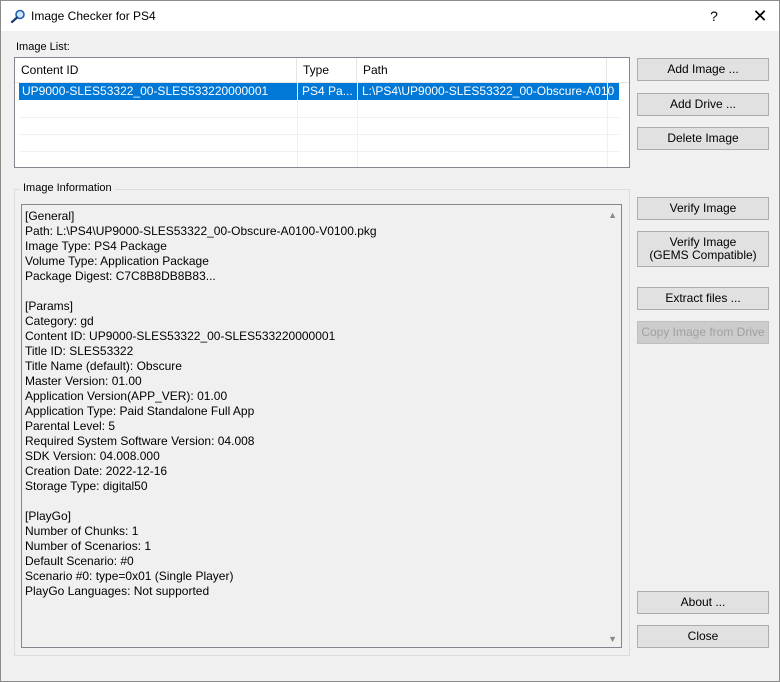 The height and width of the screenshot is (682, 780). I want to click on title-bar: Image Checker for PS4 ? ✕, so click(390, 16).